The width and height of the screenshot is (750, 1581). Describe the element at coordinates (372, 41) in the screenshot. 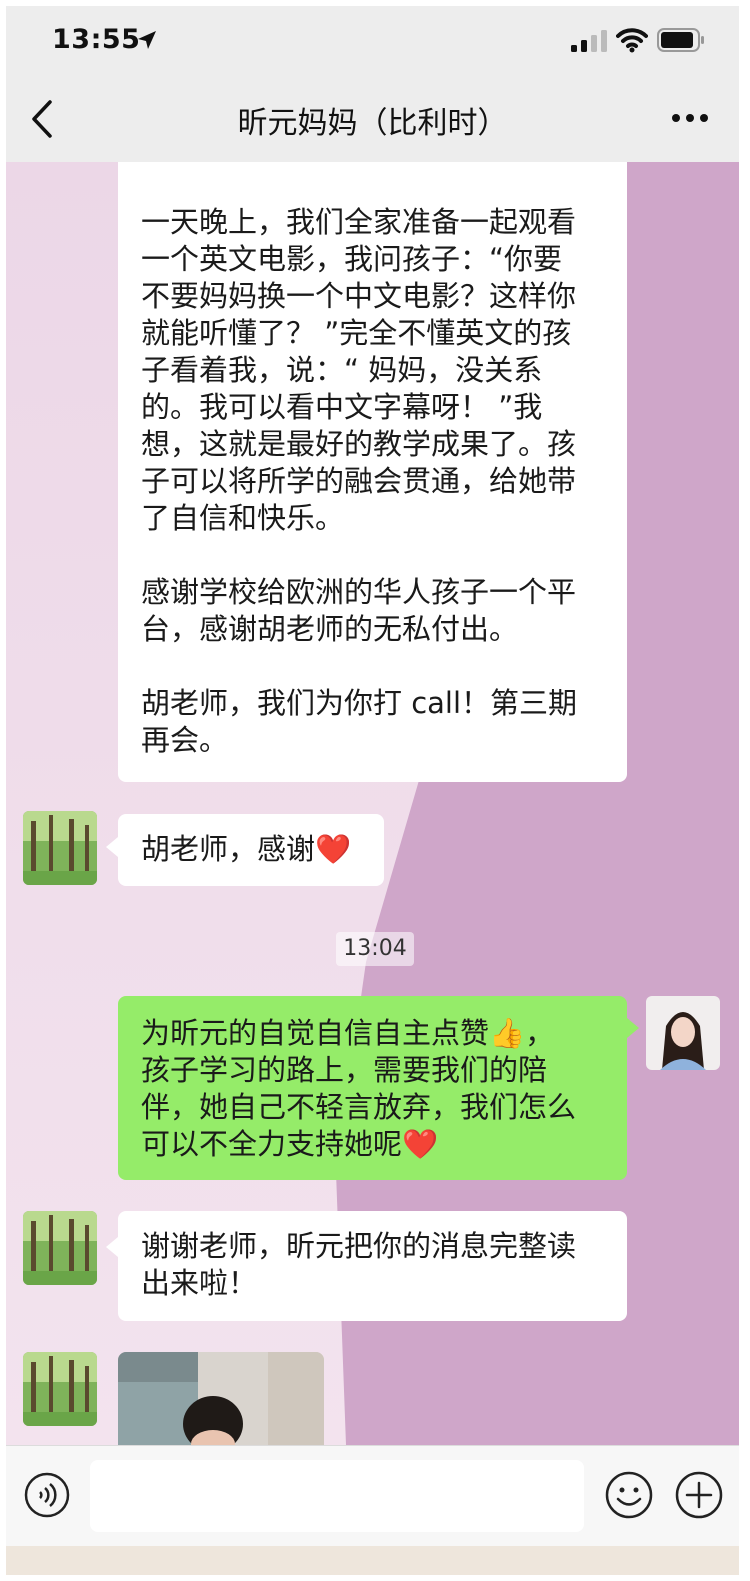

I see `status-bar: 13:55` at that location.